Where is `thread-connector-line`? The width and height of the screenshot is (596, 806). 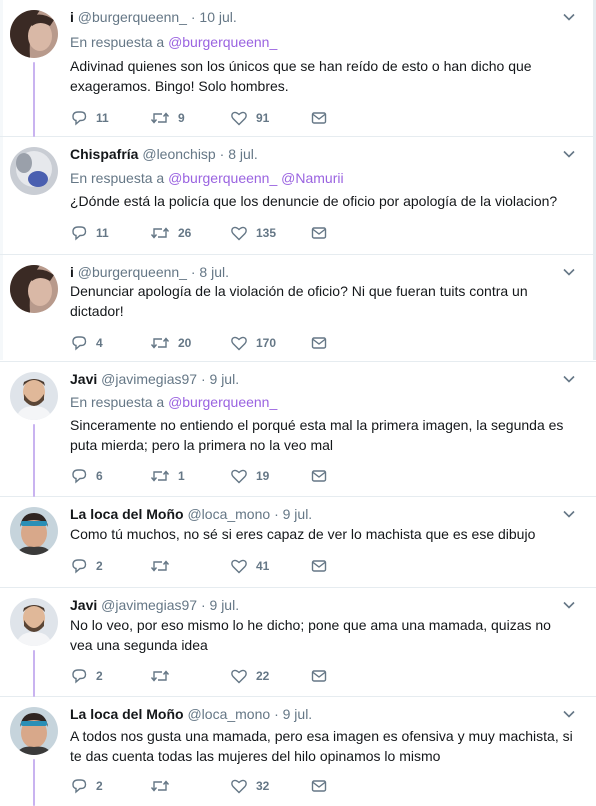
thread-connector-line is located at coordinates (34, 673).